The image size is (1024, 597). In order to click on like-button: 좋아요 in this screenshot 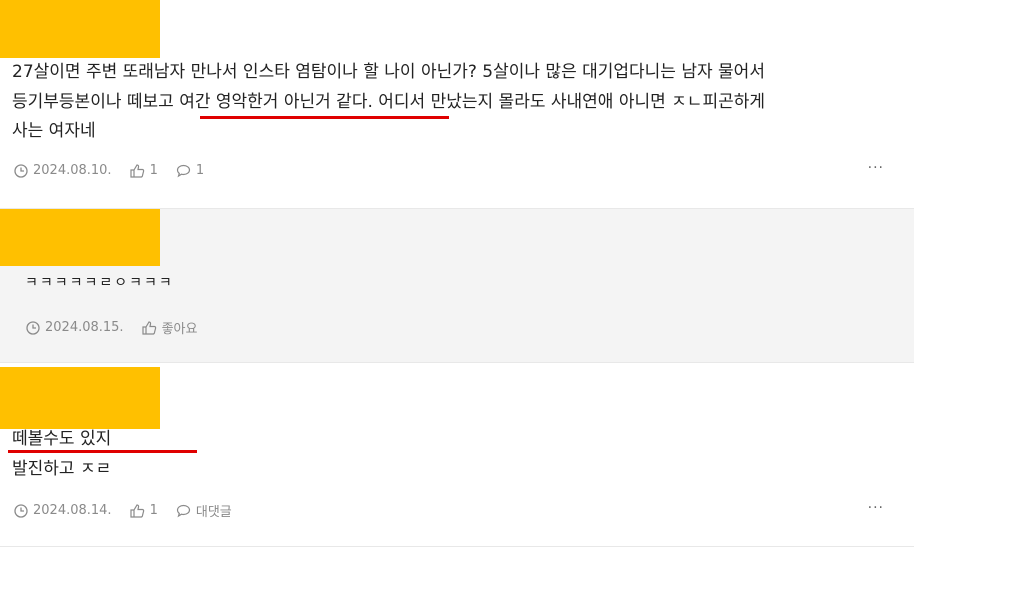, I will do `click(169, 327)`.